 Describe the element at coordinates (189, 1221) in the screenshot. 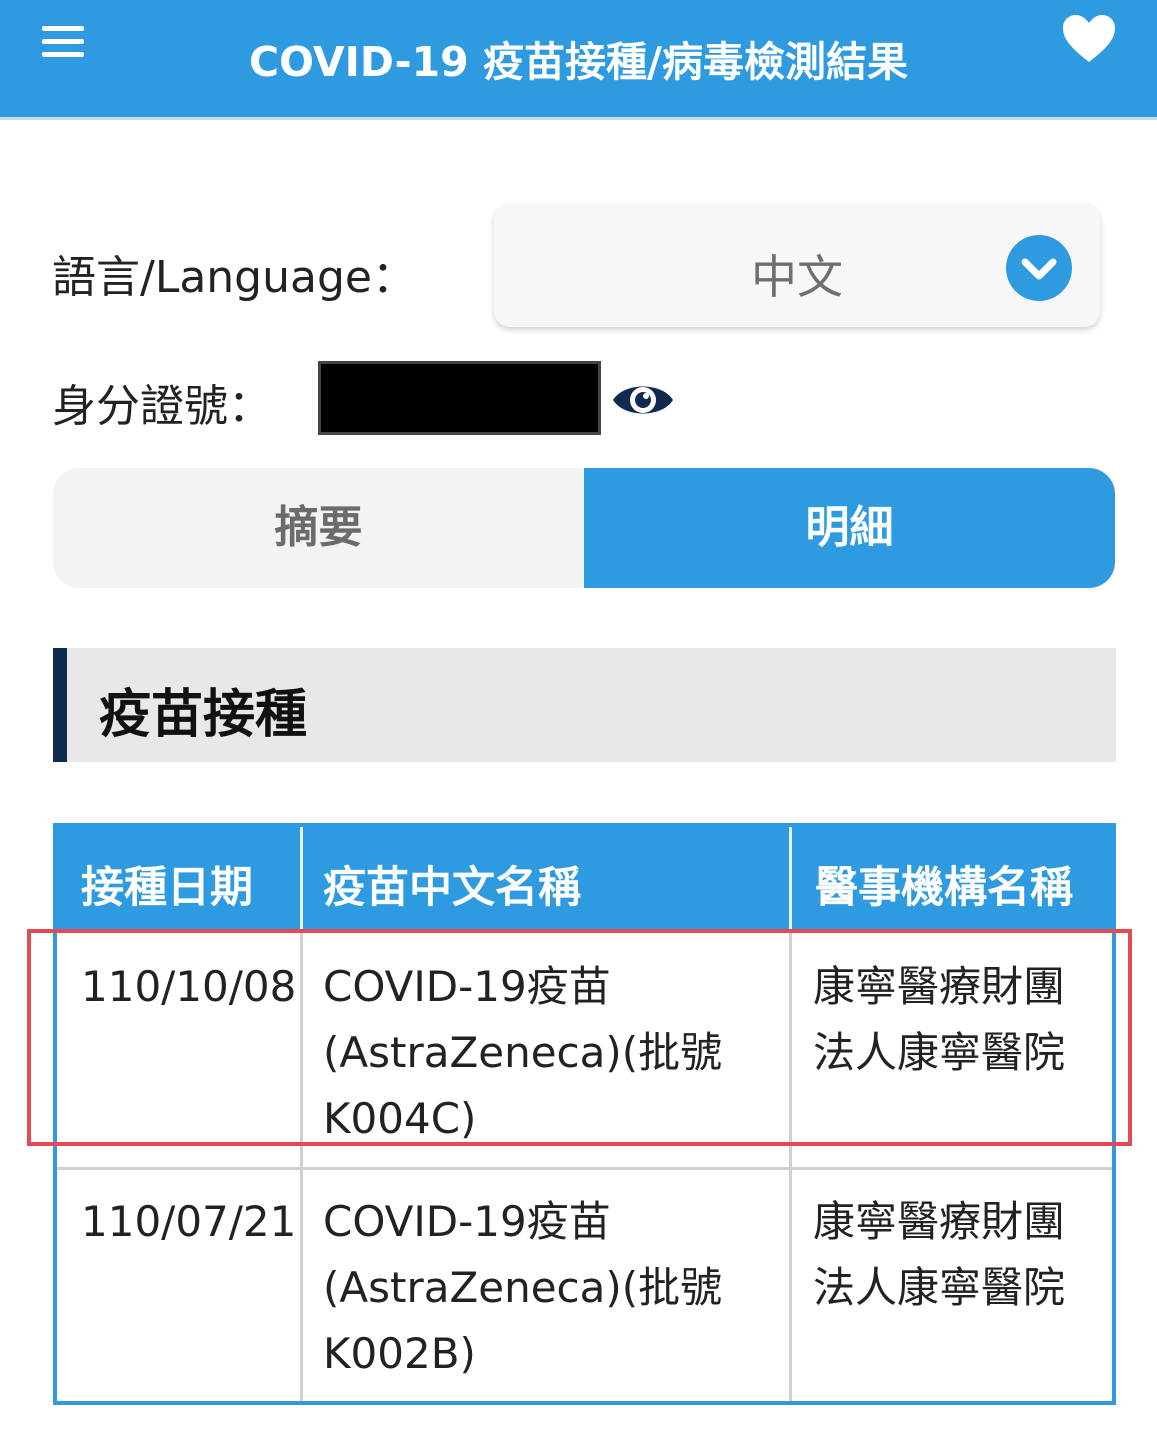

I see `table-row-date: 110/07/21` at that location.